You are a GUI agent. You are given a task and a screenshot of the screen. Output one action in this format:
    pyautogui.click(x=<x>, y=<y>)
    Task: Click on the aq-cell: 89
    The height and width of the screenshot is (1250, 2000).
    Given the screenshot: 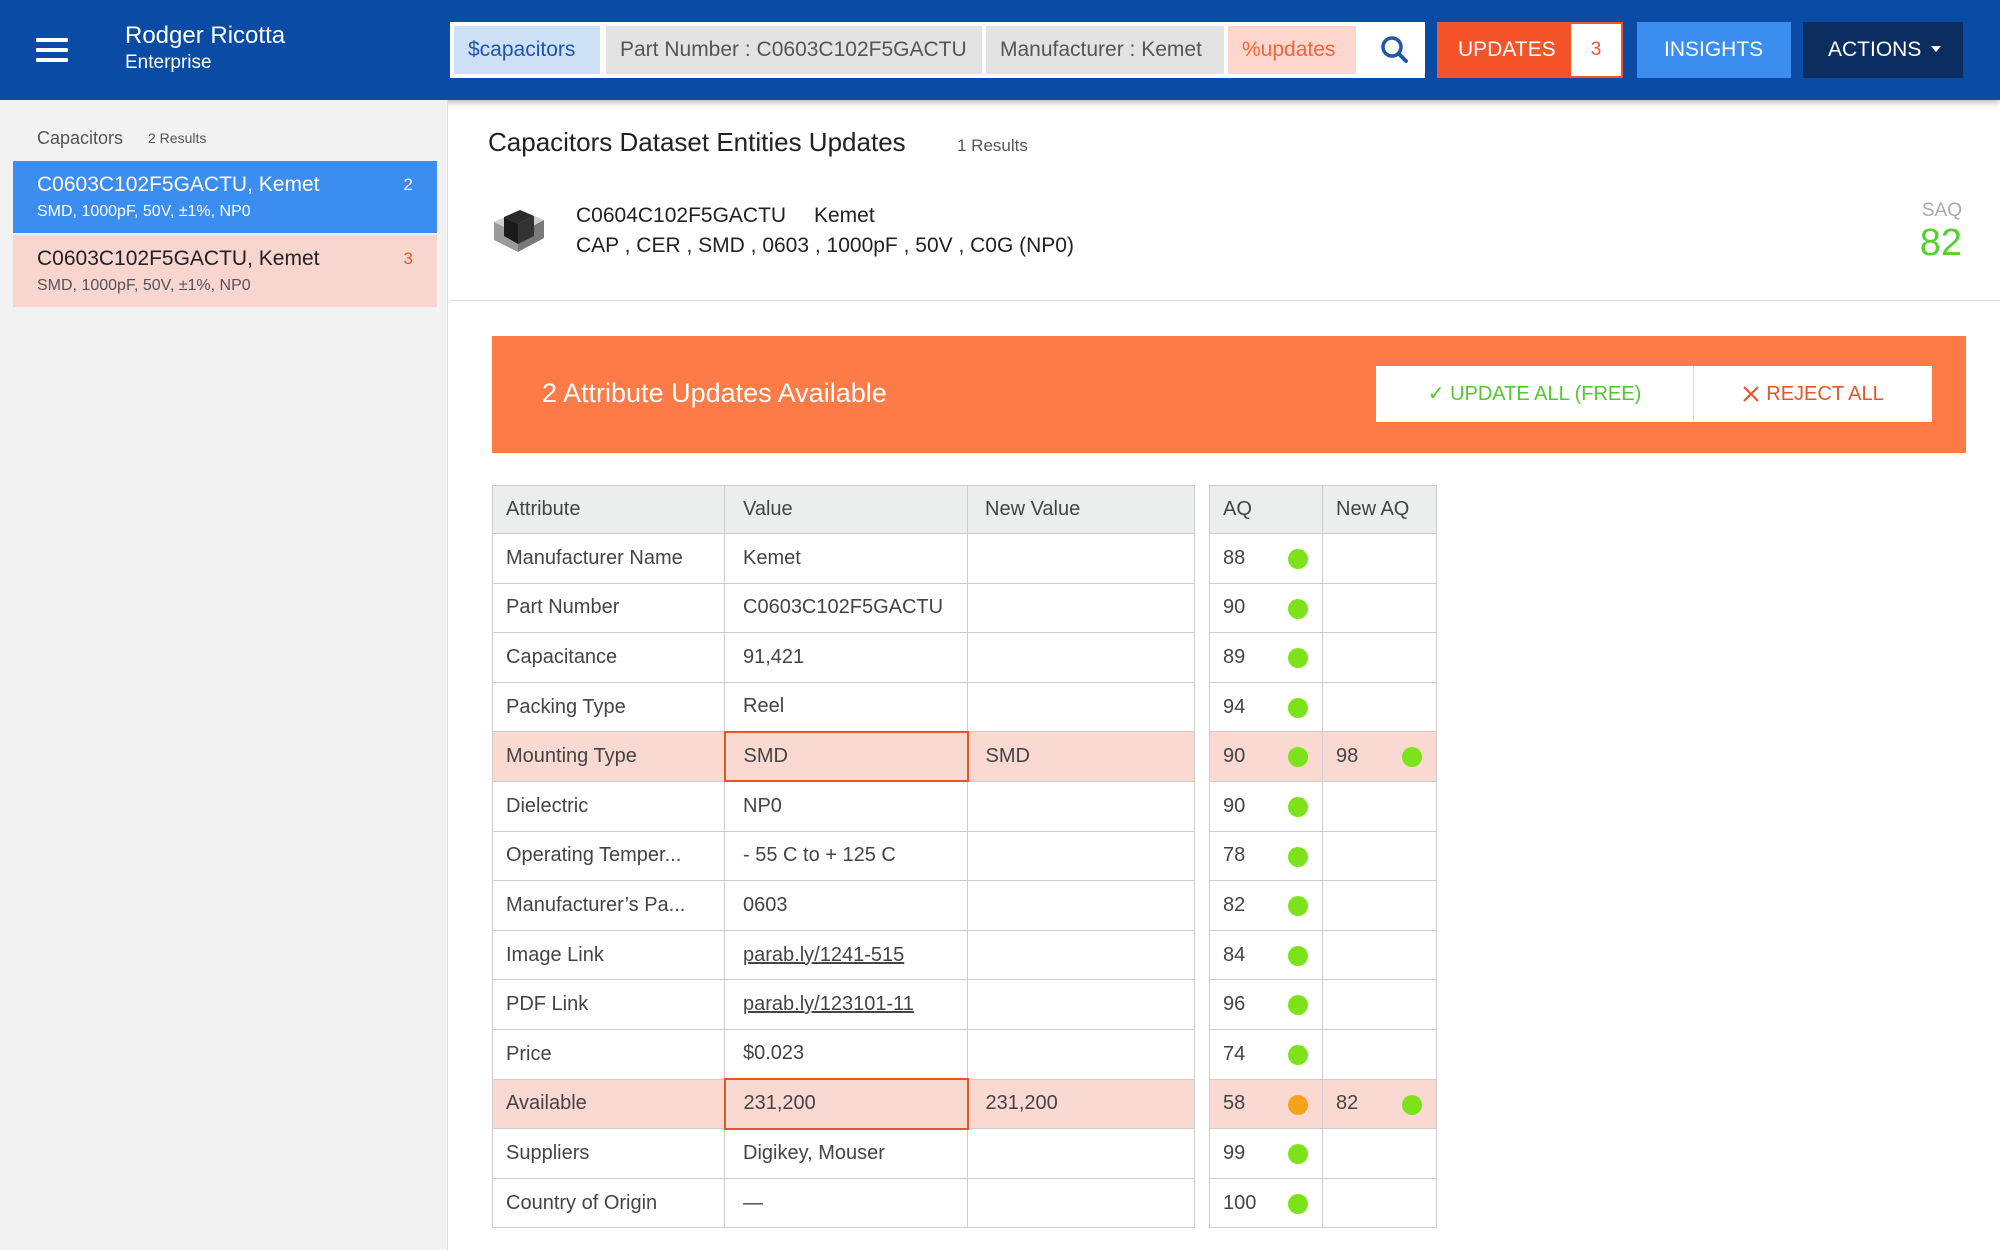 What is the action you would take?
    pyautogui.click(x=1266, y=657)
    